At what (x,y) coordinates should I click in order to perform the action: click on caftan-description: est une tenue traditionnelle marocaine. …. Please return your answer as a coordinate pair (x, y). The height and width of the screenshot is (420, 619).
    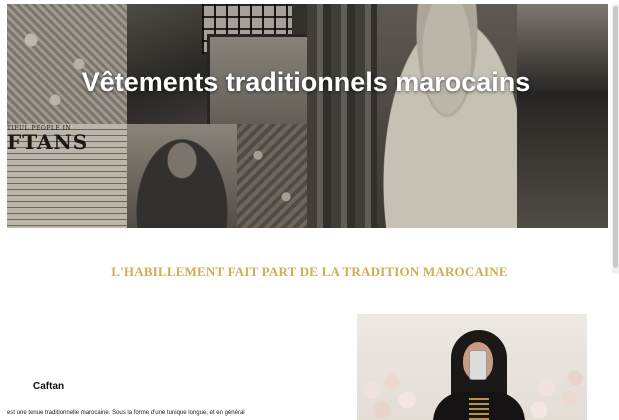
    Looking at the image, I should click on (126, 413).